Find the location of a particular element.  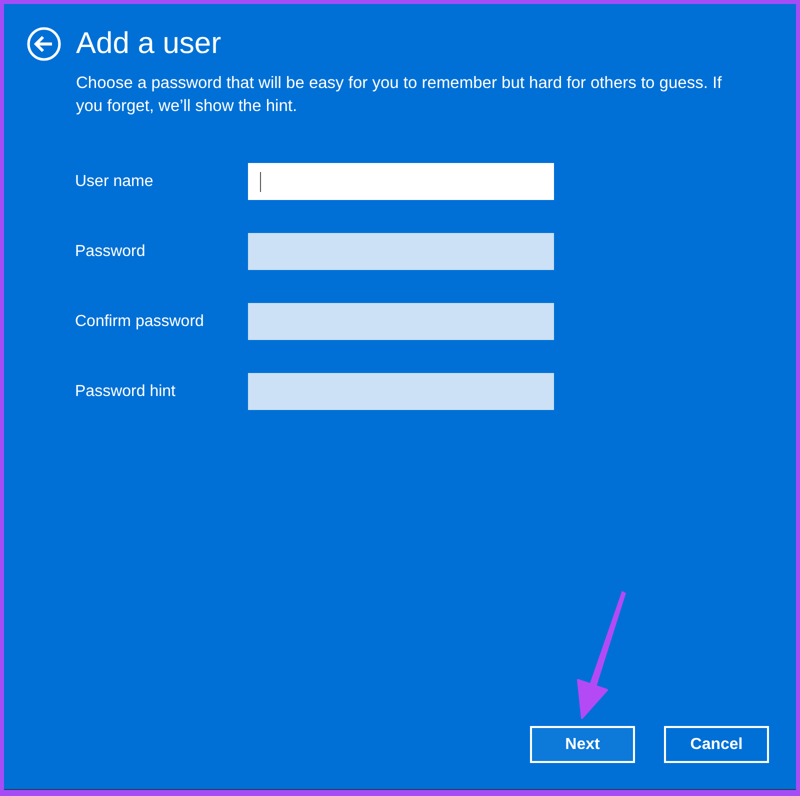

cancel-button: Cancel is located at coordinates (716, 744).